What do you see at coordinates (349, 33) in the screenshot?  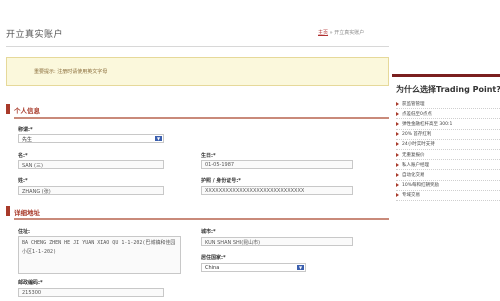 I see `breadcrumb-current: 开立真实账户` at bounding box center [349, 33].